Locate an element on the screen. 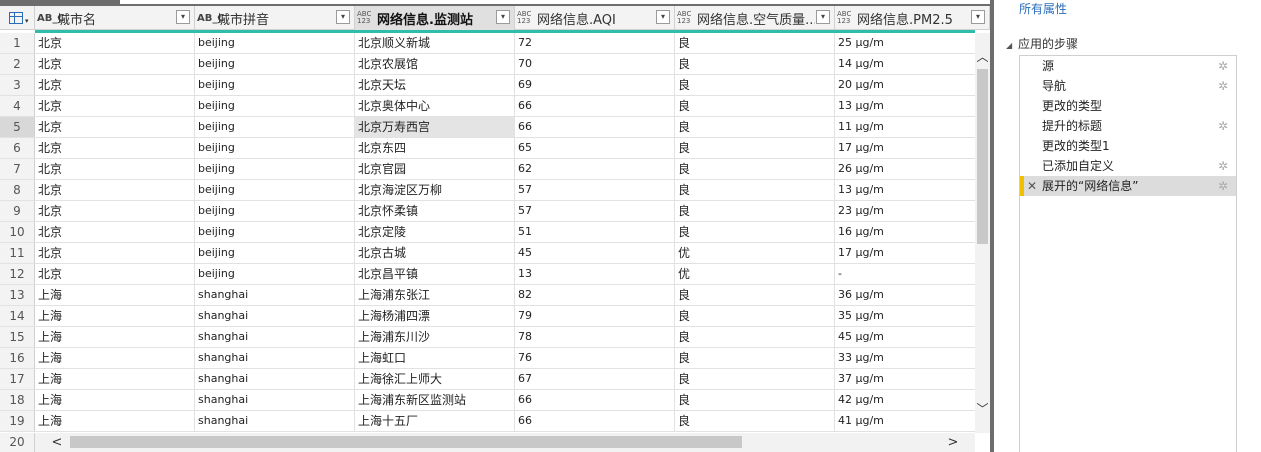 The width and height of the screenshot is (1261, 452). row-number: 15 is located at coordinates (17, 337).